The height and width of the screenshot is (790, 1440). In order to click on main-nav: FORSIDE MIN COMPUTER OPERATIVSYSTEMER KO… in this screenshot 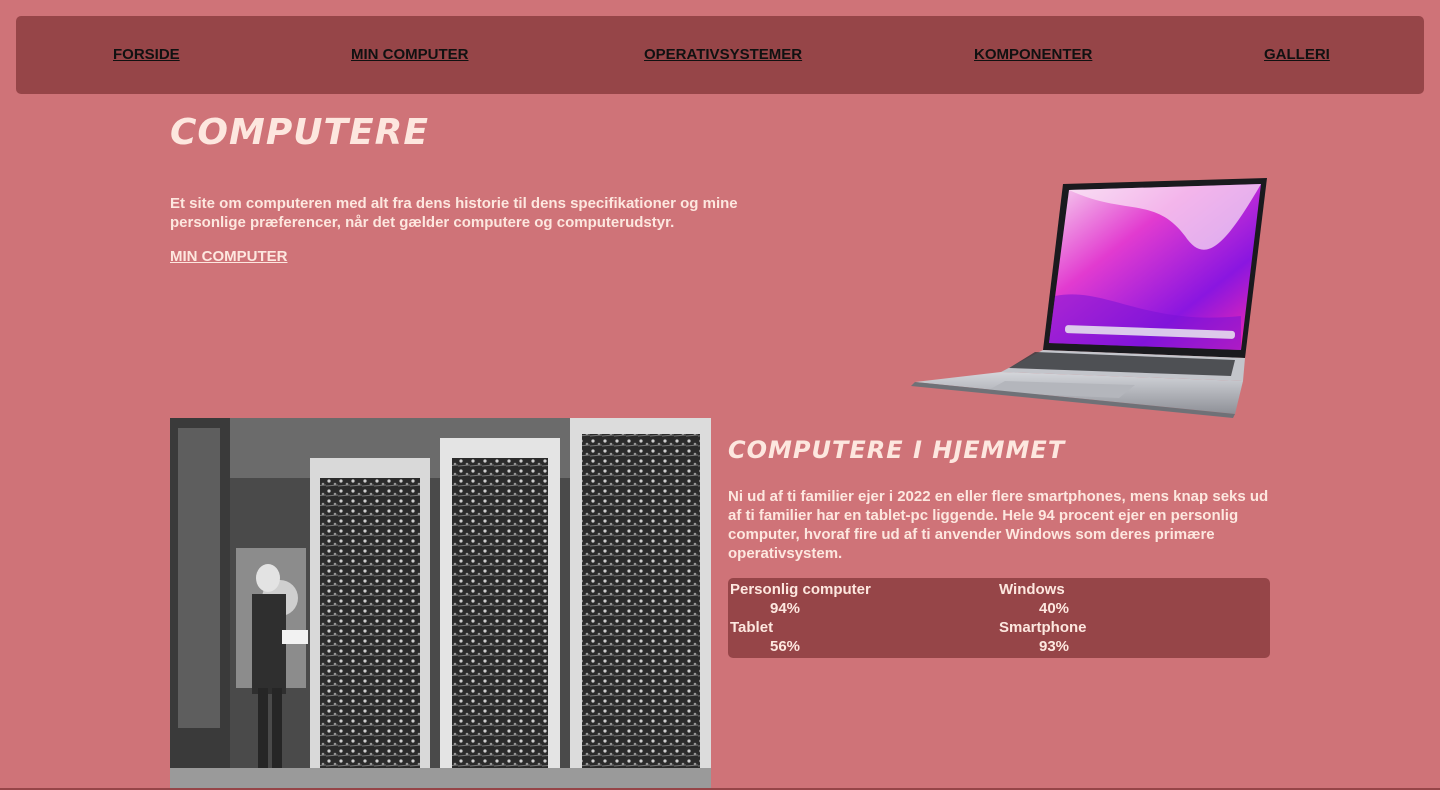, I will do `click(720, 55)`.